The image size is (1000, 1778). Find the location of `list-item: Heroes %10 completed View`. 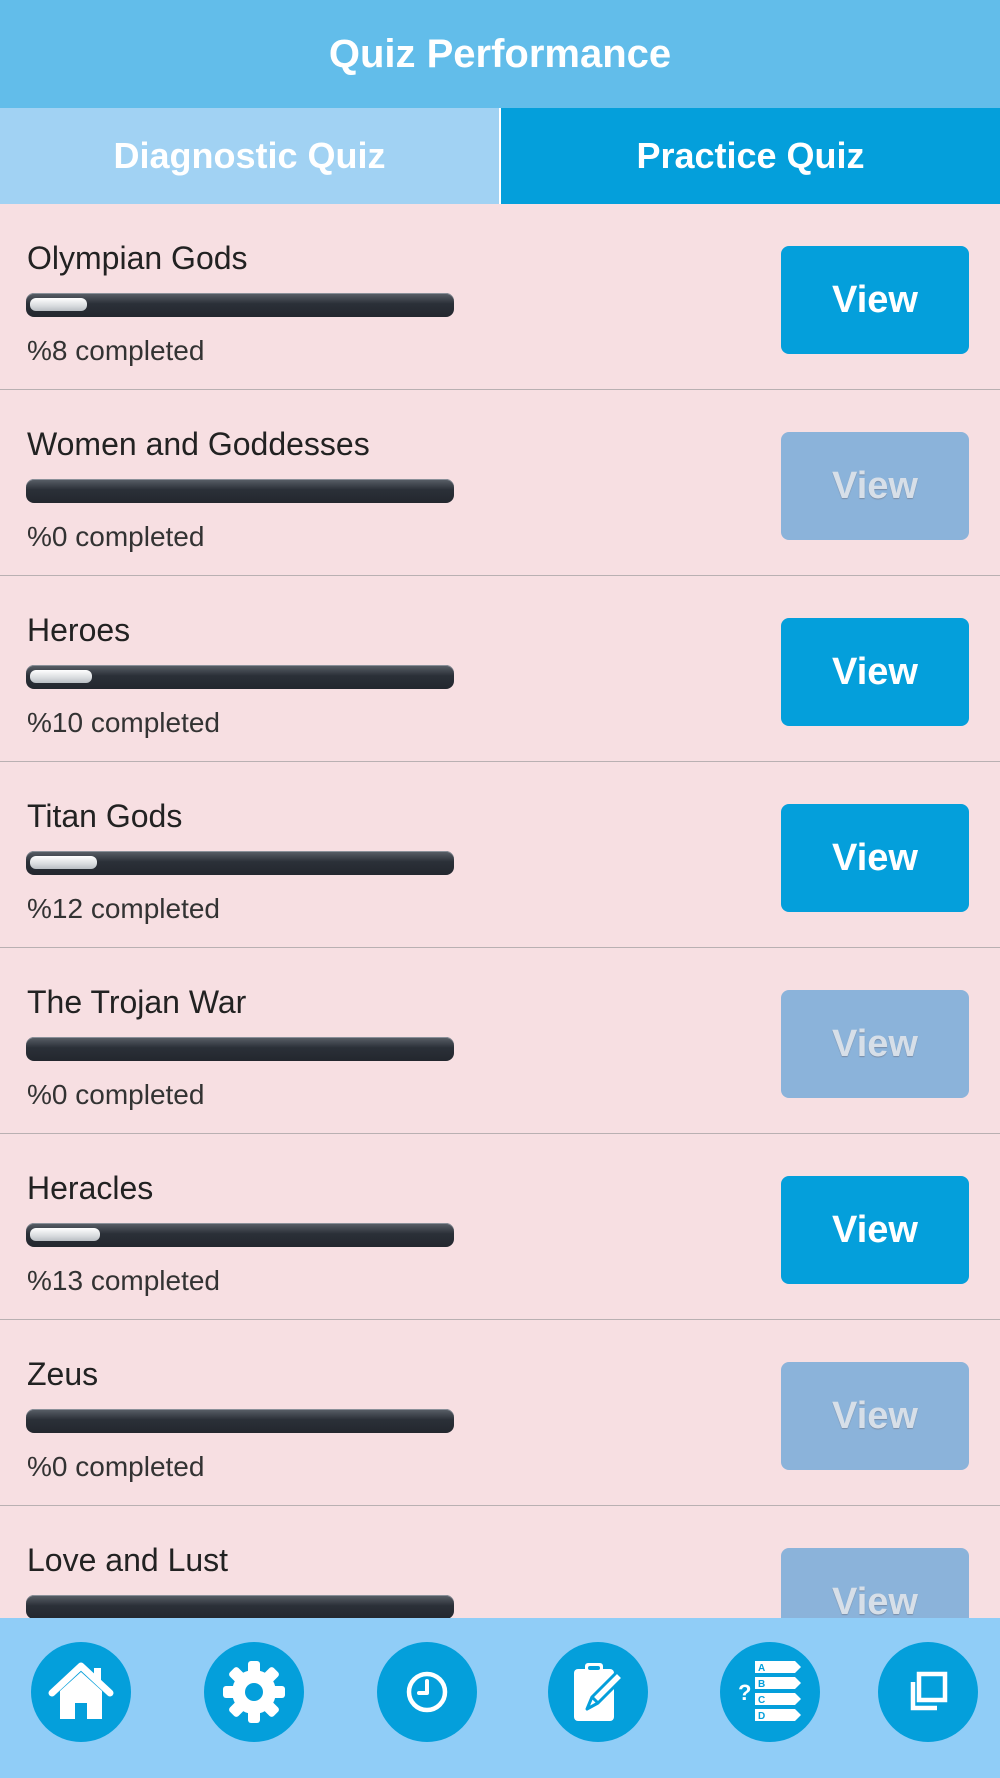

list-item: Heroes %10 completed View is located at coordinates (500, 669).